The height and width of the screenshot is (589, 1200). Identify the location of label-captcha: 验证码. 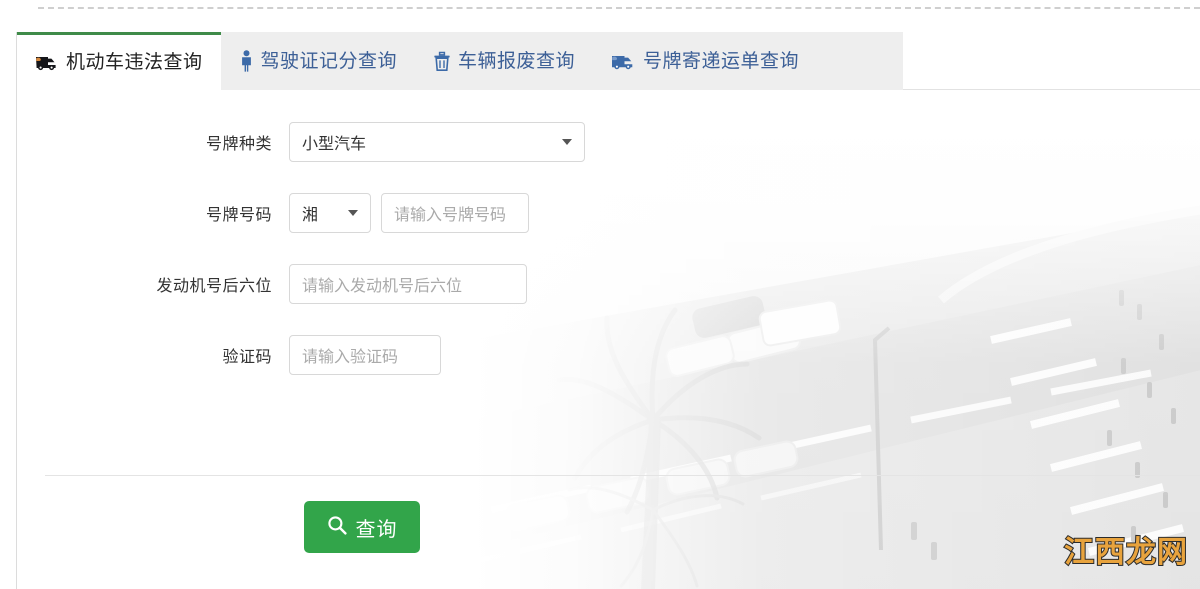
(247, 356).